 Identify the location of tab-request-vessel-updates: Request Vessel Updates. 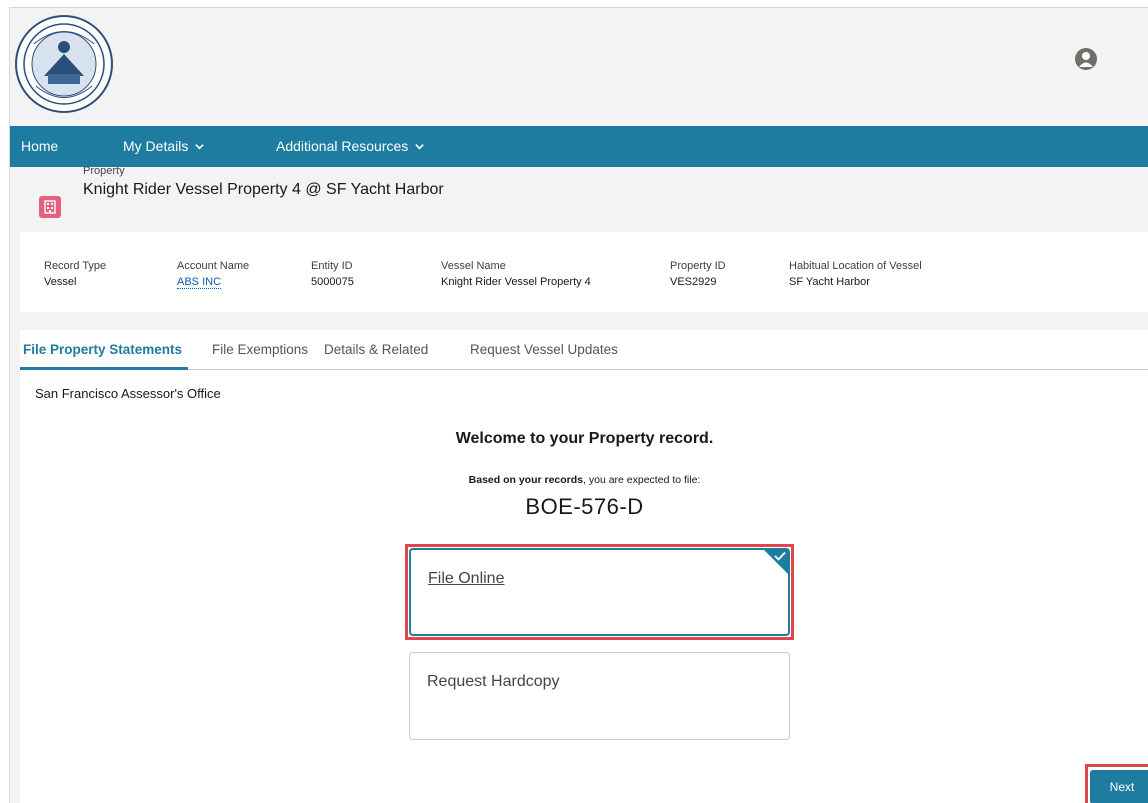
(544, 349).